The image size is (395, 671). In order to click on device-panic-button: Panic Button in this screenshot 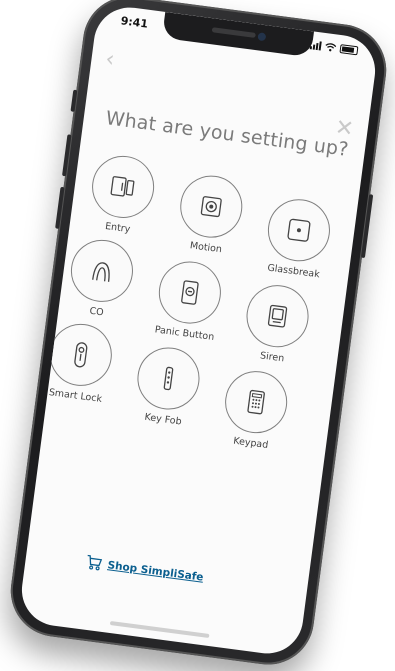, I will do `click(188, 300)`.